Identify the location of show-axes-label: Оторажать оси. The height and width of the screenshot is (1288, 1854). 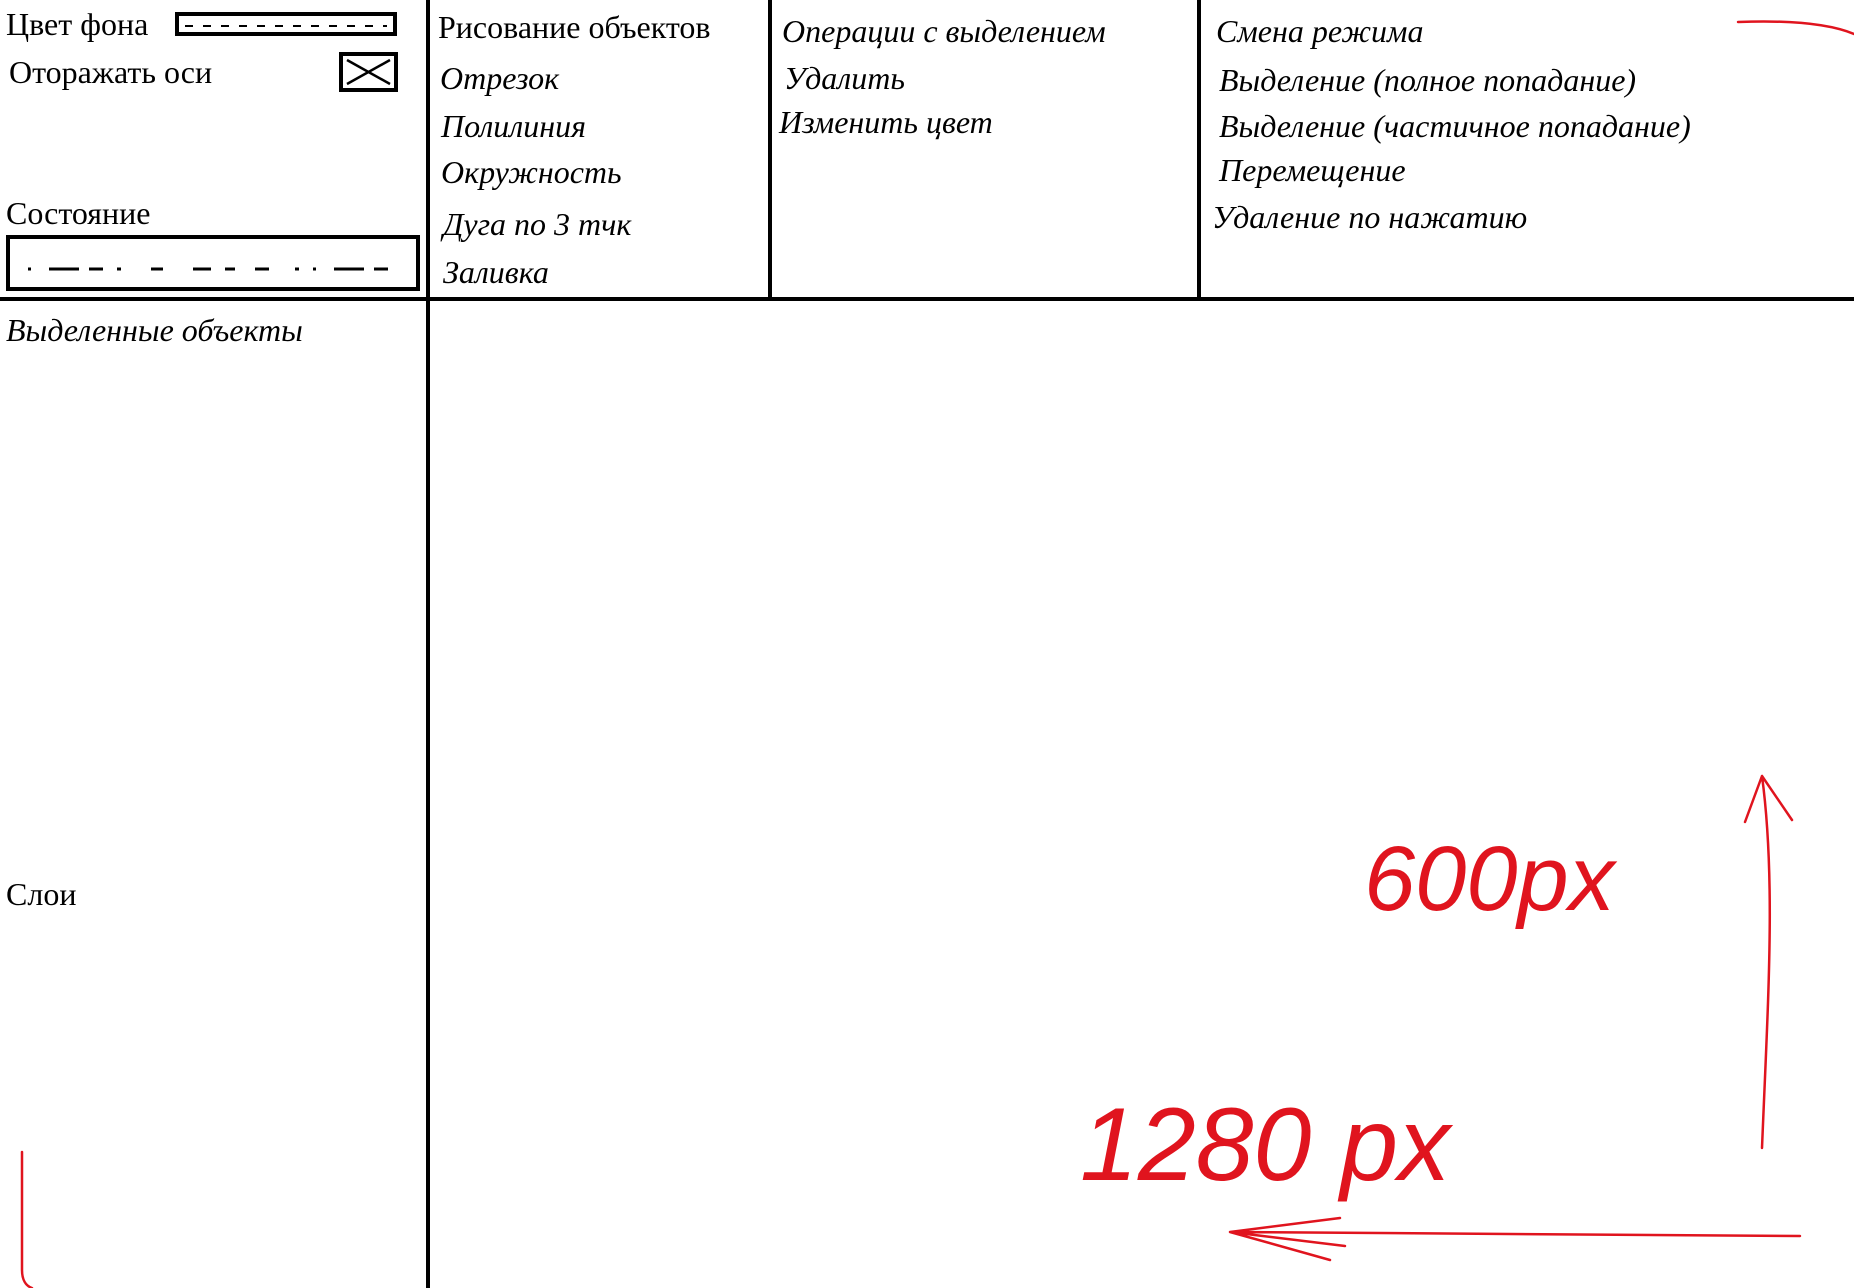
(111, 72).